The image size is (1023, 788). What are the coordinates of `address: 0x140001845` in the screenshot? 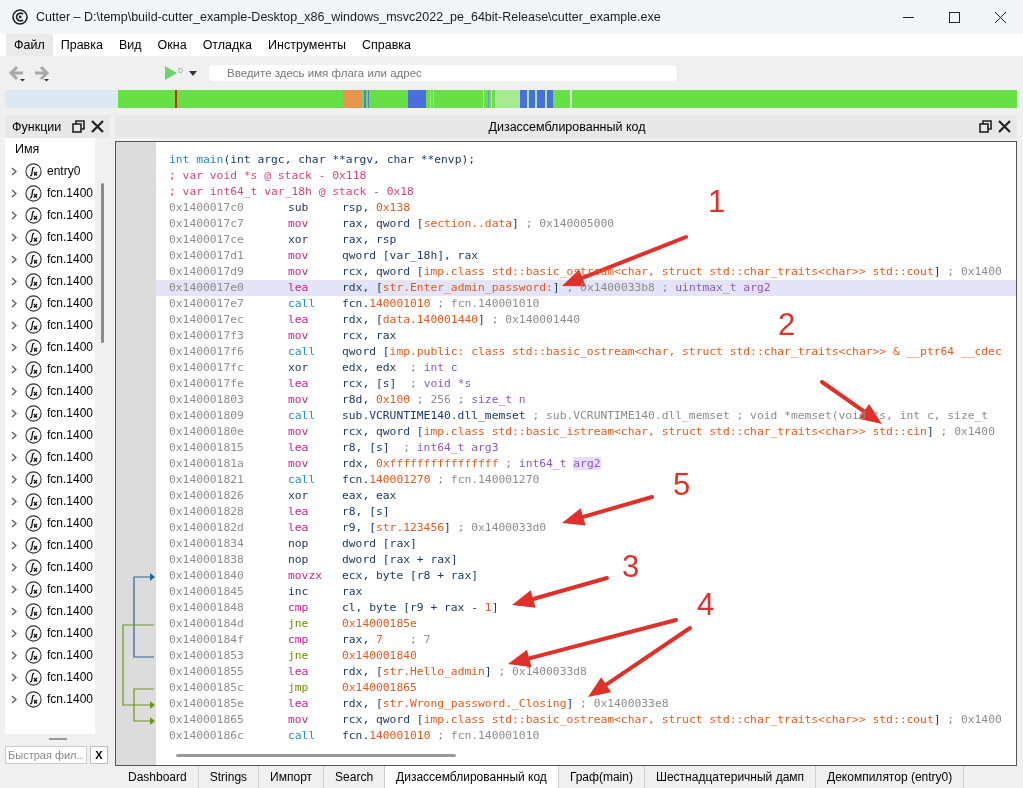 It's located at (207, 592).